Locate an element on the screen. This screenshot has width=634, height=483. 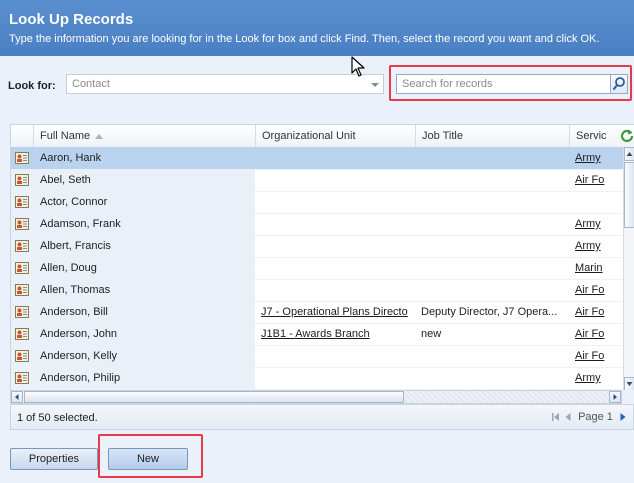
horizontal-scrollbar is located at coordinates (316, 397).